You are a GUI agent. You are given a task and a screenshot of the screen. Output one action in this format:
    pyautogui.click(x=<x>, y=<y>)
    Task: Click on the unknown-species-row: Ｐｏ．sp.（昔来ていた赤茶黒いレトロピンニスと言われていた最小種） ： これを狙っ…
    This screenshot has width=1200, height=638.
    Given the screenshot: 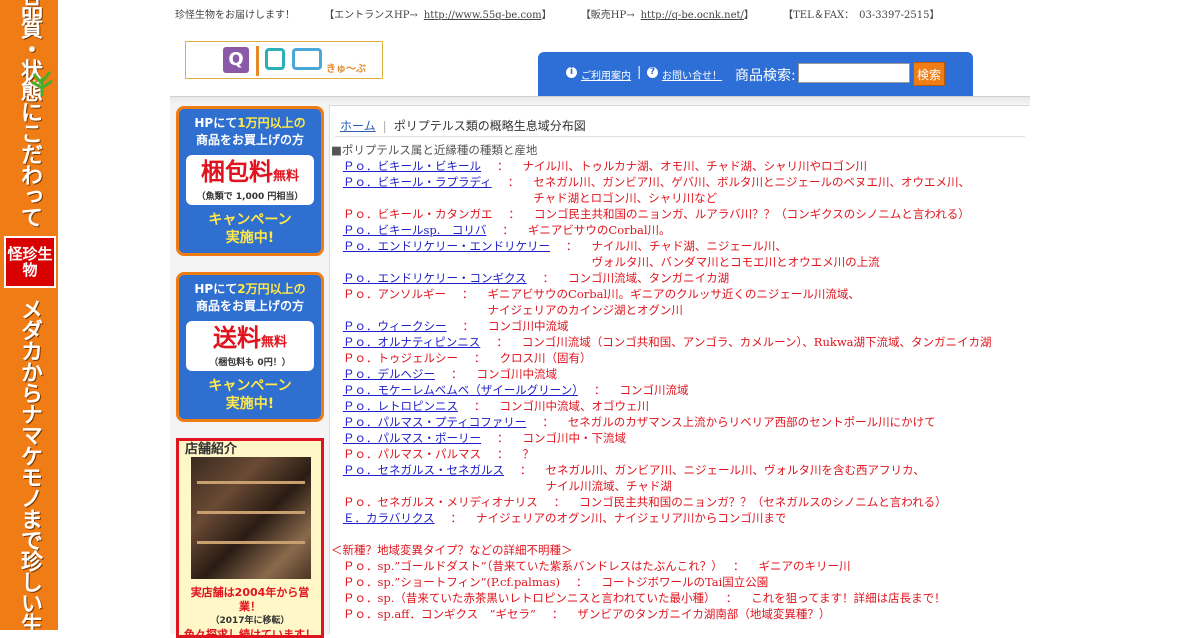 What is the action you would take?
    pyautogui.click(x=681, y=598)
    